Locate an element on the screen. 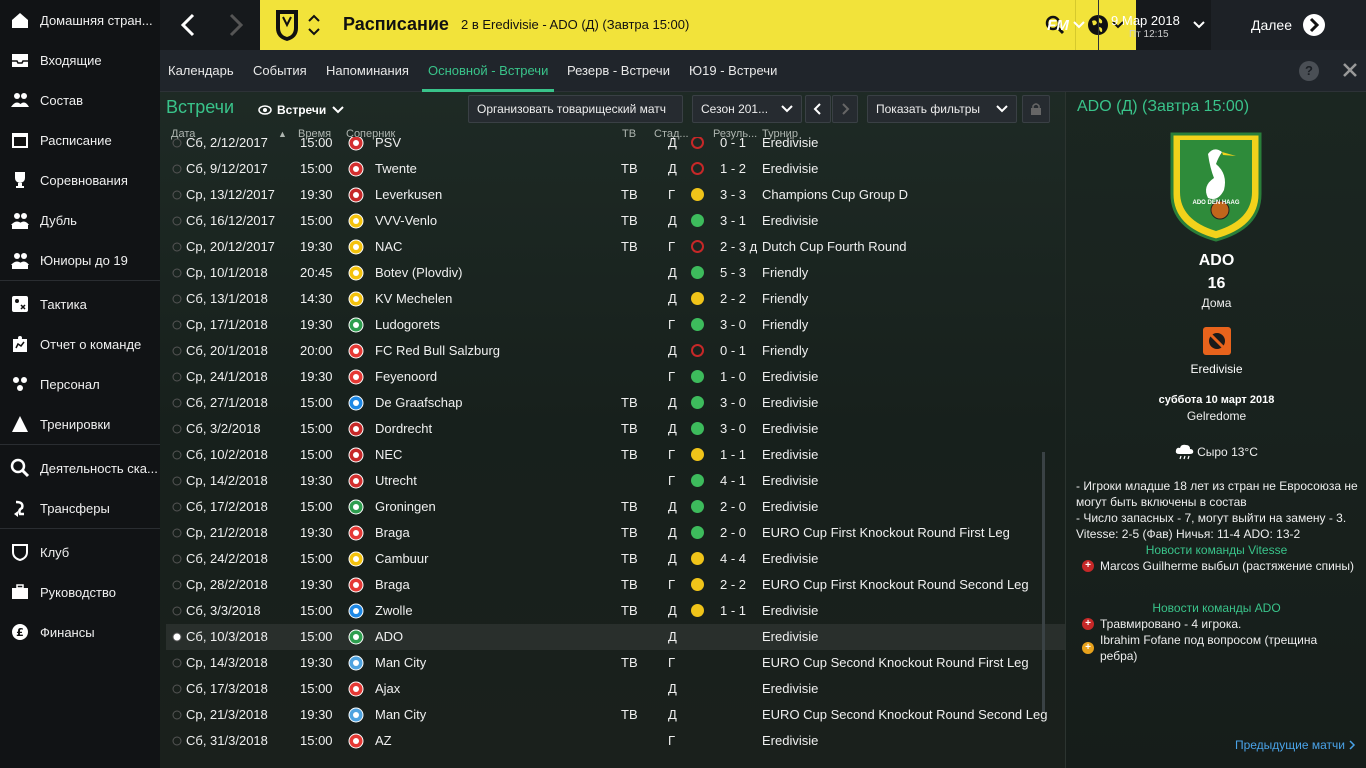  sidebar-item-board: Руководство is located at coordinates (80, 592).